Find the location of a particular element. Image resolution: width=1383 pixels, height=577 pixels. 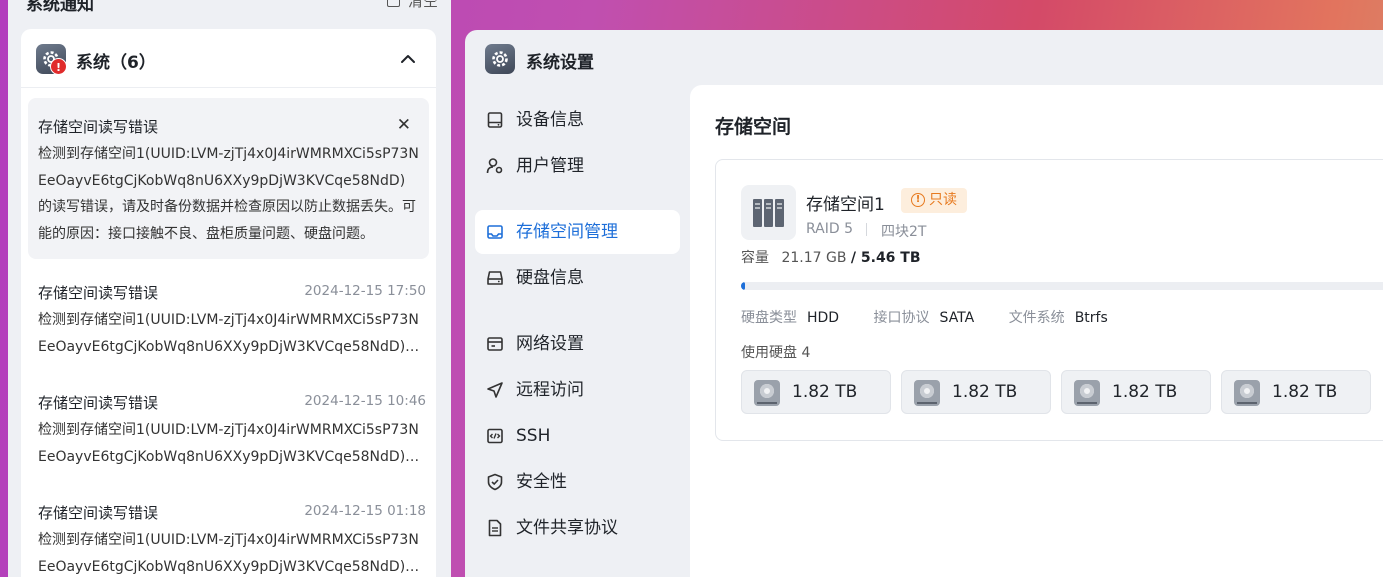

sidebar-item-label: 网络设置 is located at coordinates (550, 344).